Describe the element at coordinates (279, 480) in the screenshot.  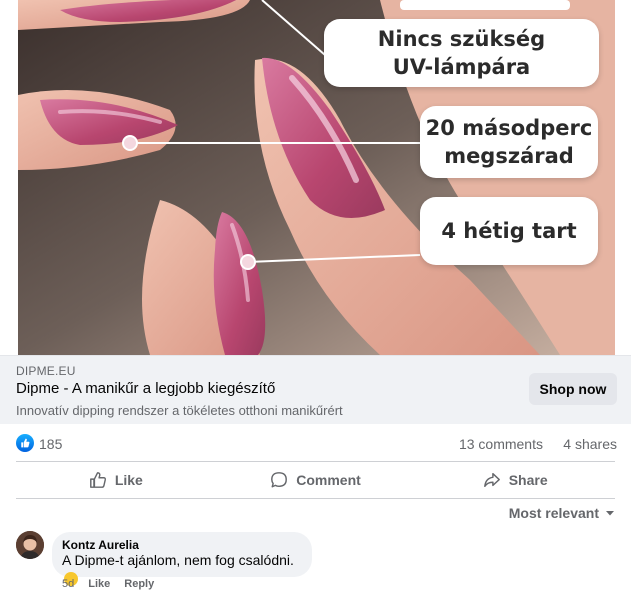
I see `comment-bubble-icon` at that location.